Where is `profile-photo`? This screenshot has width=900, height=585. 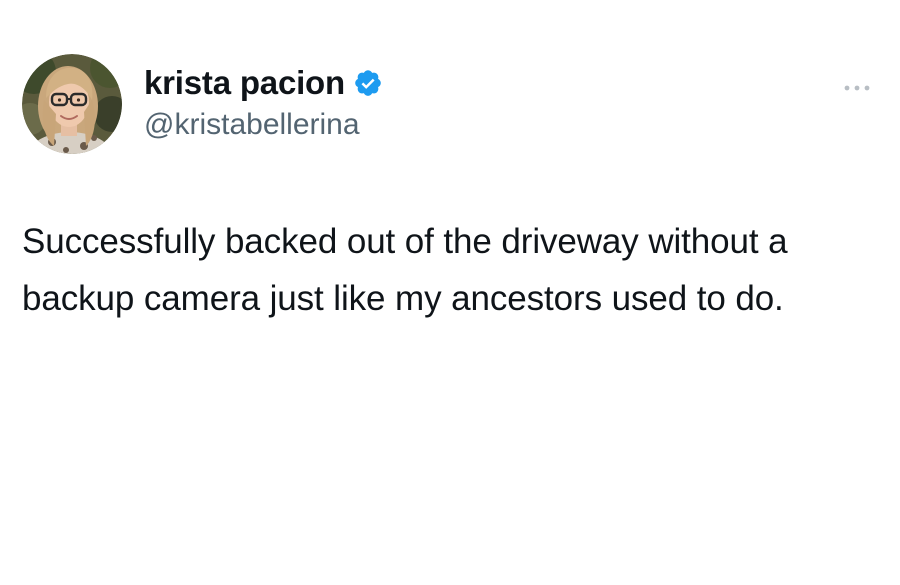
profile-photo is located at coordinates (72, 104).